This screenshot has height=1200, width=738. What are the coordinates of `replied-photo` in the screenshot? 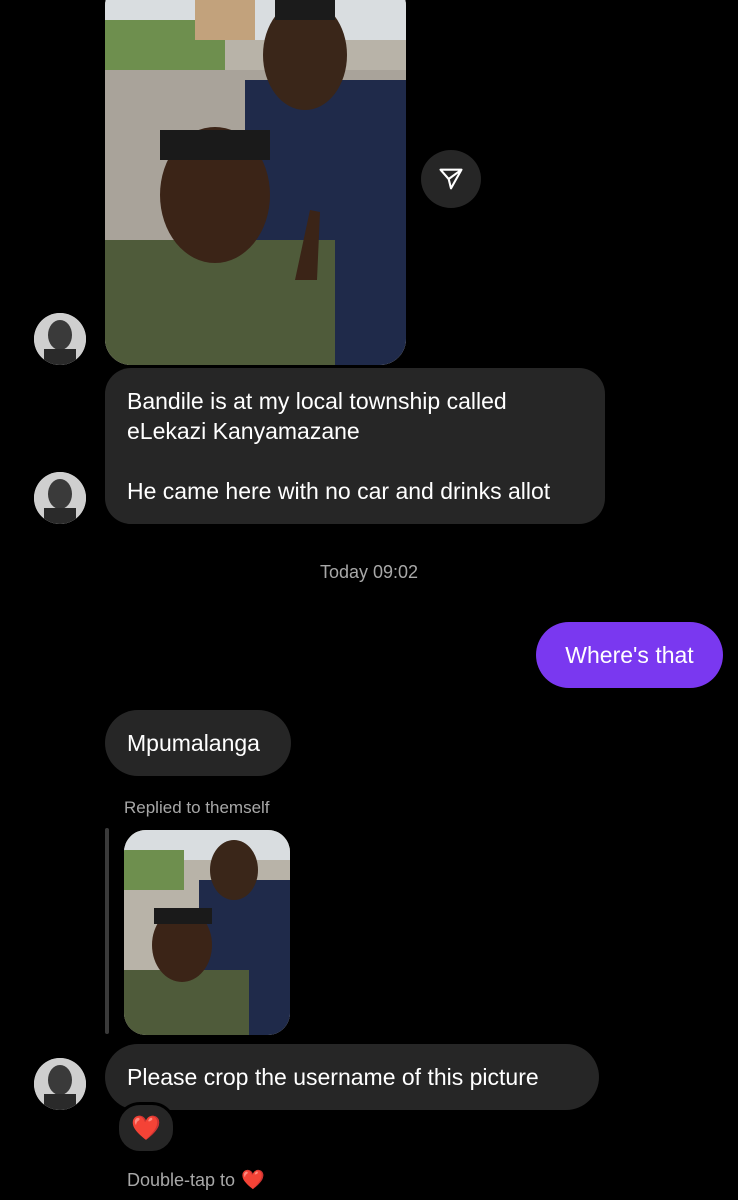 It's located at (207, 932).